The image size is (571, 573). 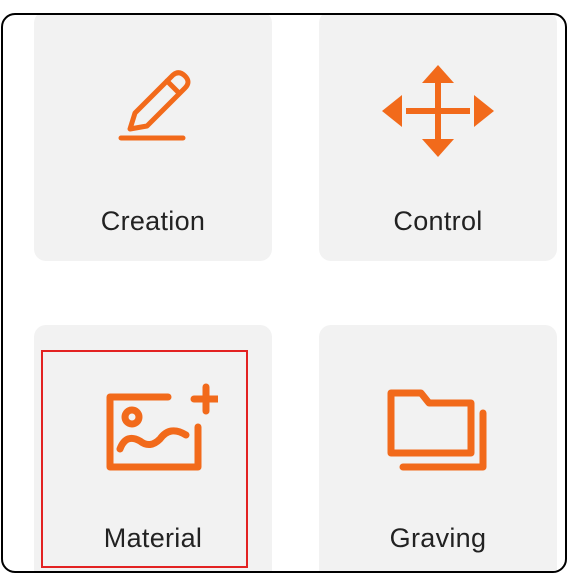 What do you see at coordinates (153, 428) in the screenshot?
I see `add-image-icon` at bounding box center [153, 428].